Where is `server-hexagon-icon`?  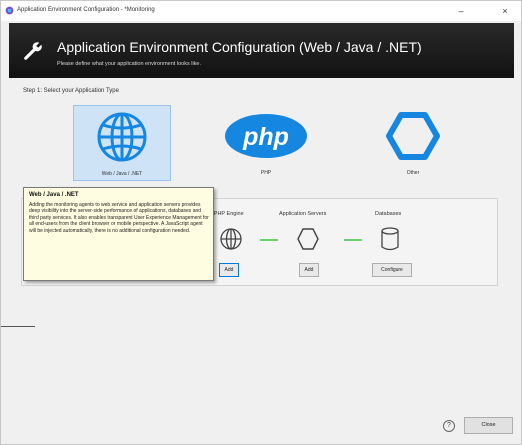
server-hexagon-icon is located at coordinates (308, 239).